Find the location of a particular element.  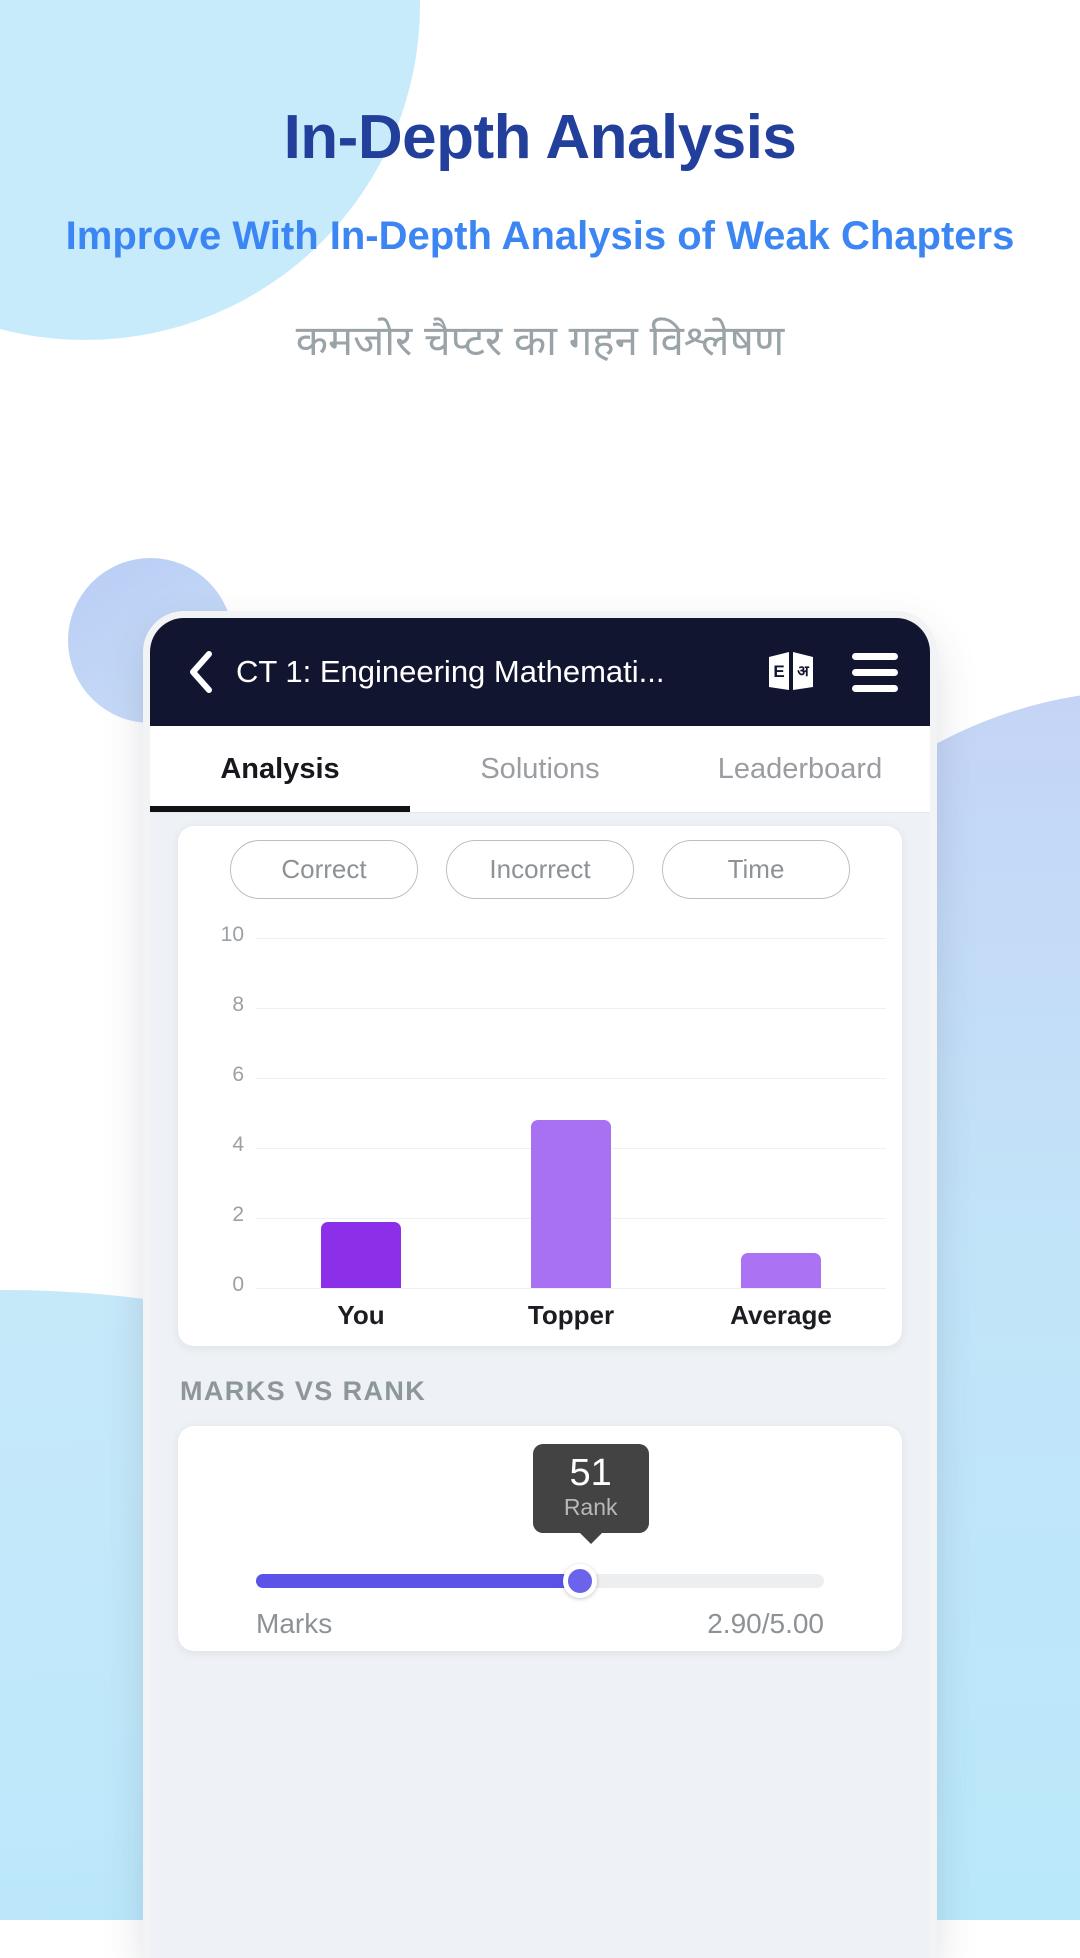

y-tick-0: 0 is located at coordinates (238, 1284).